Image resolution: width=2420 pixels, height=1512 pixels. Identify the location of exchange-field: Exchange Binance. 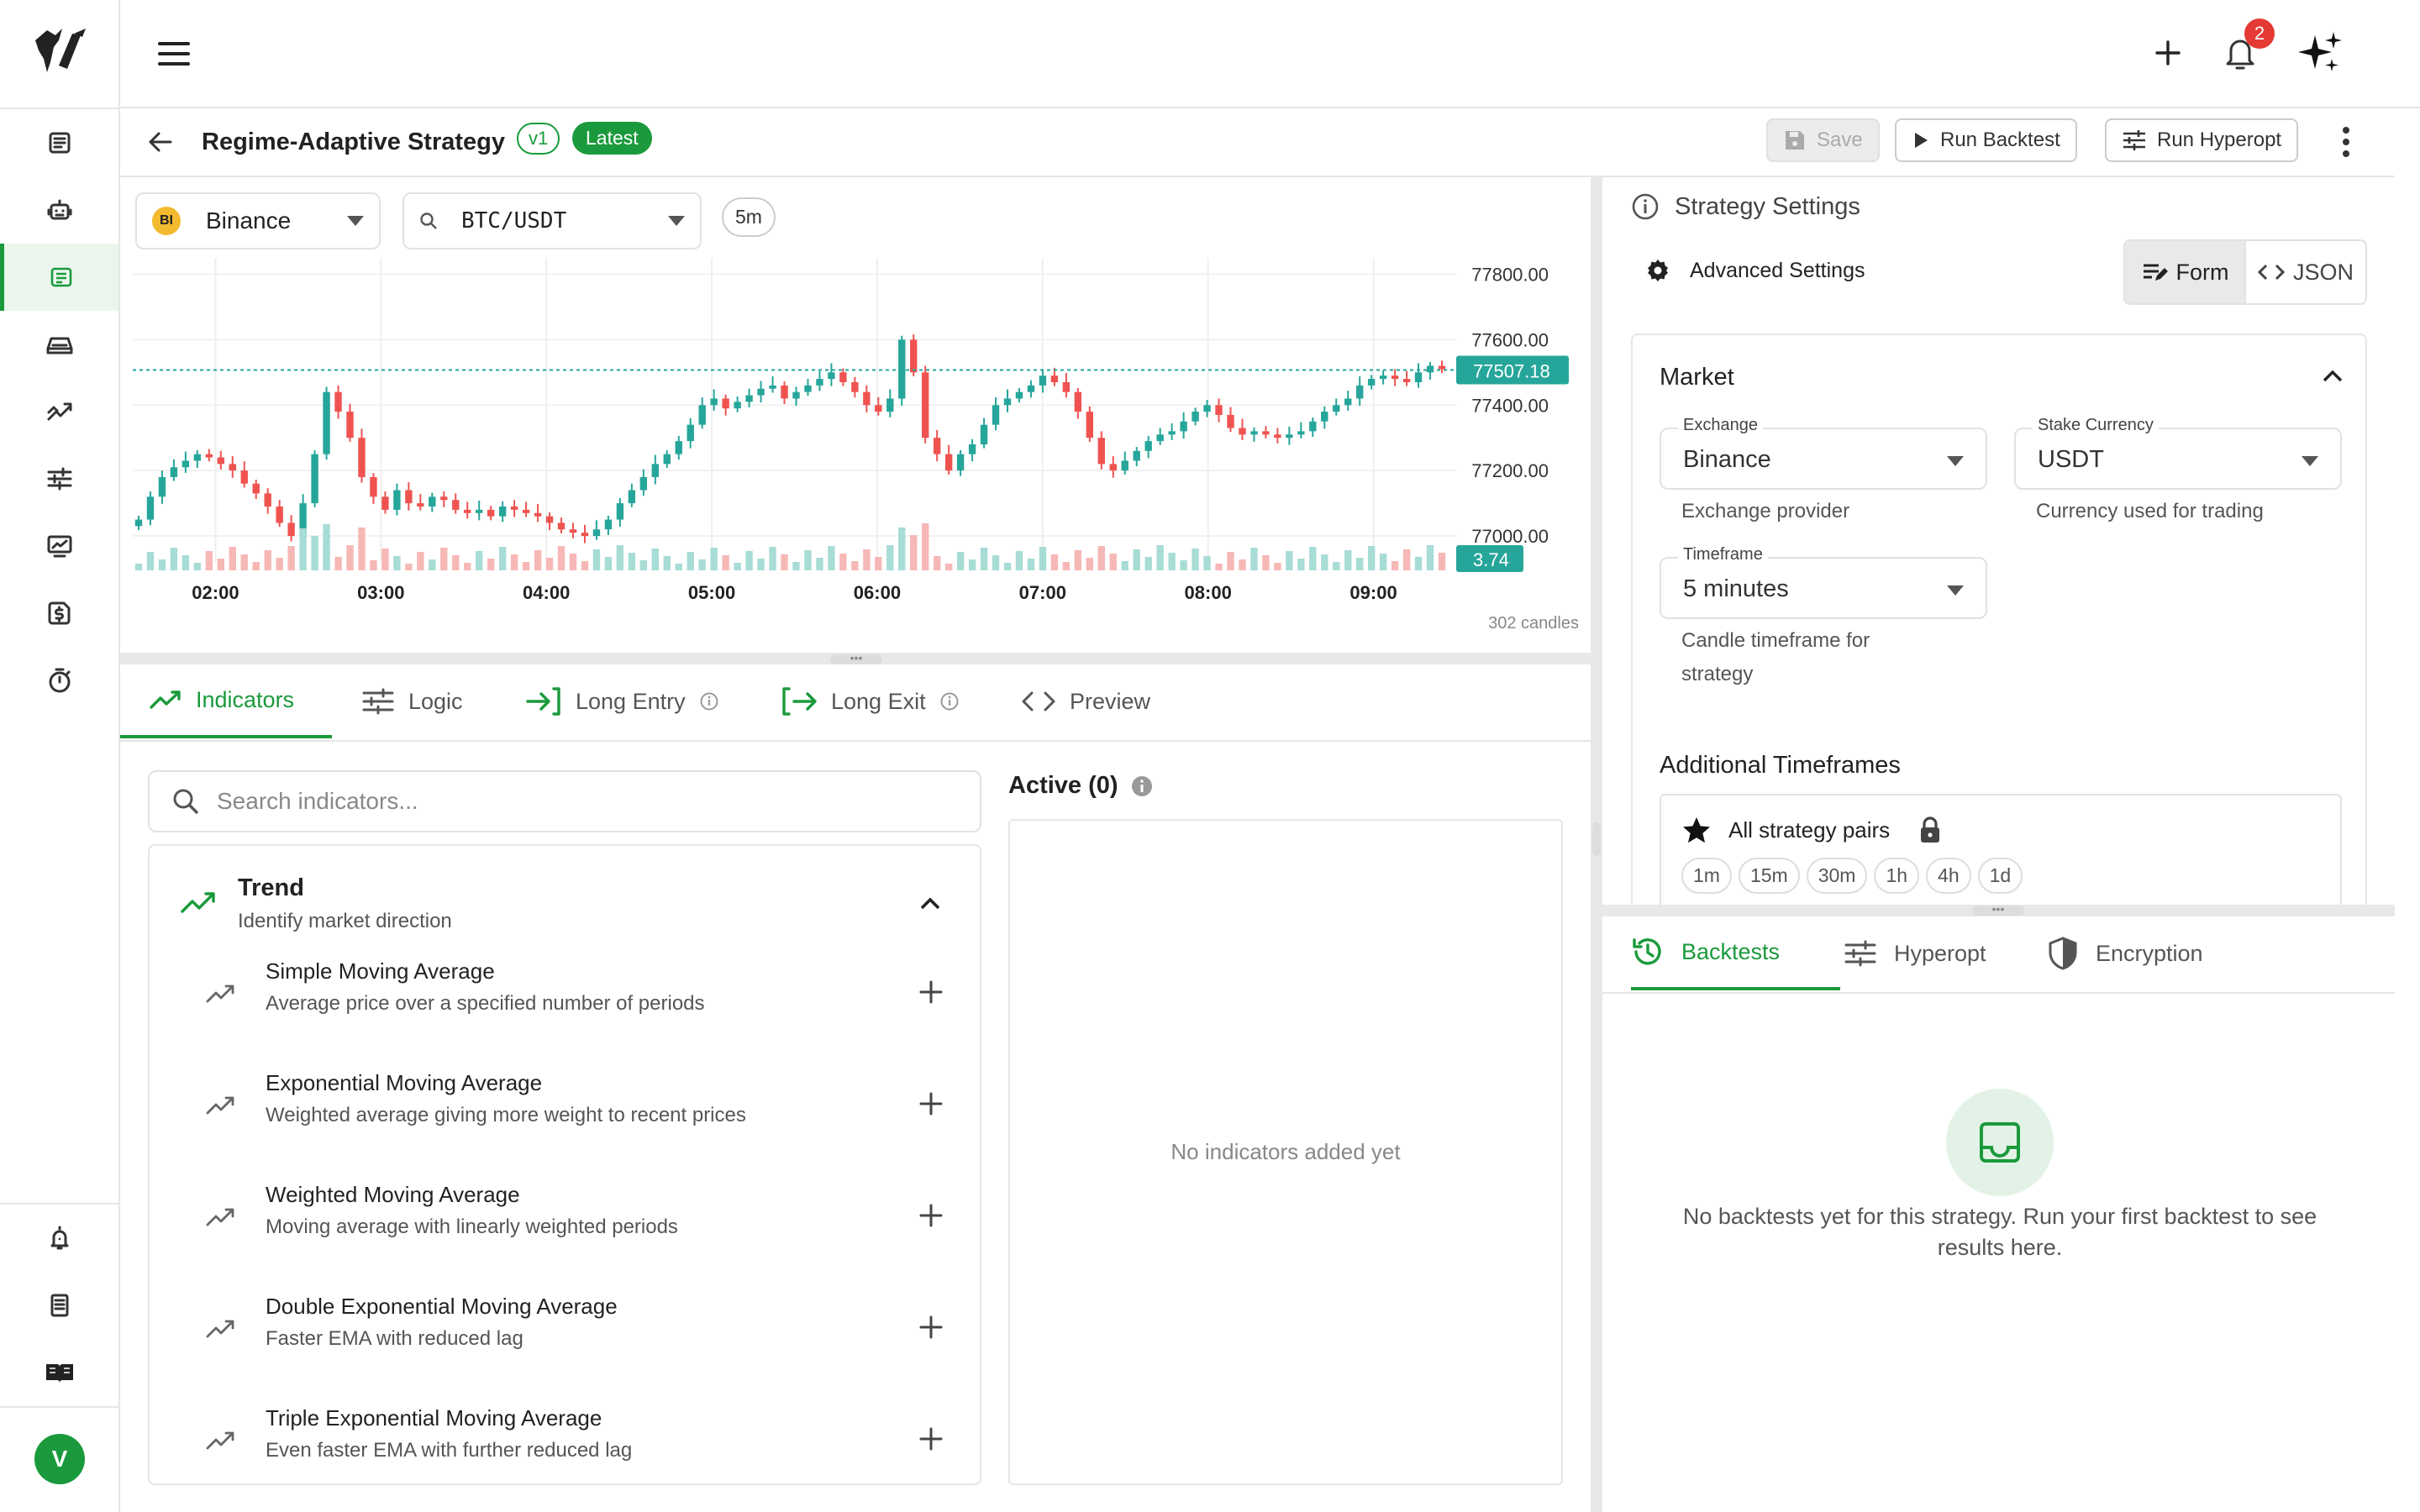
(1823, 453).